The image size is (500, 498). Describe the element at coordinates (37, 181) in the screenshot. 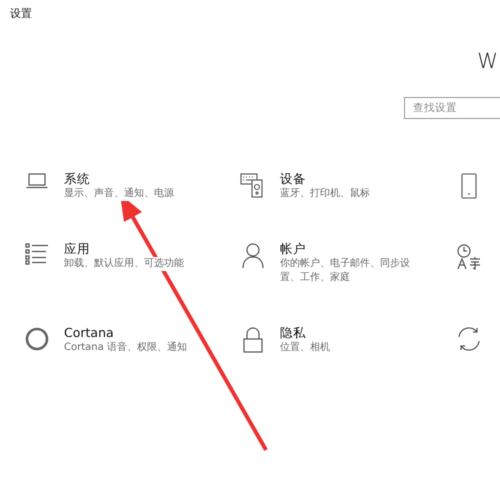

I see `laptop-icon` at that location.